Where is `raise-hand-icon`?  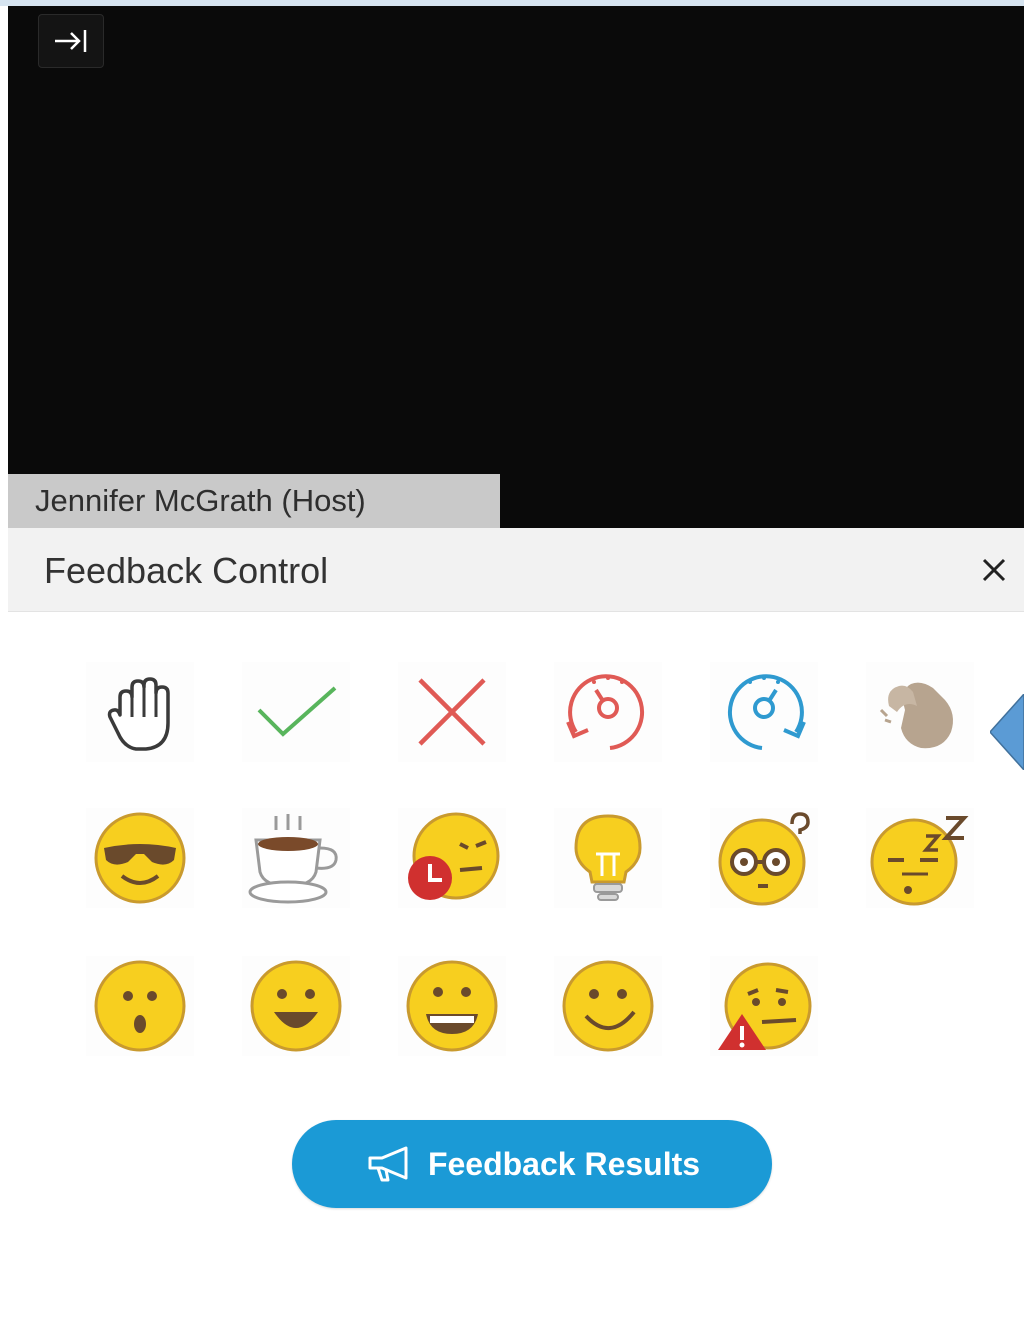
raise-hand-icon is located at coordinates (138, 714).